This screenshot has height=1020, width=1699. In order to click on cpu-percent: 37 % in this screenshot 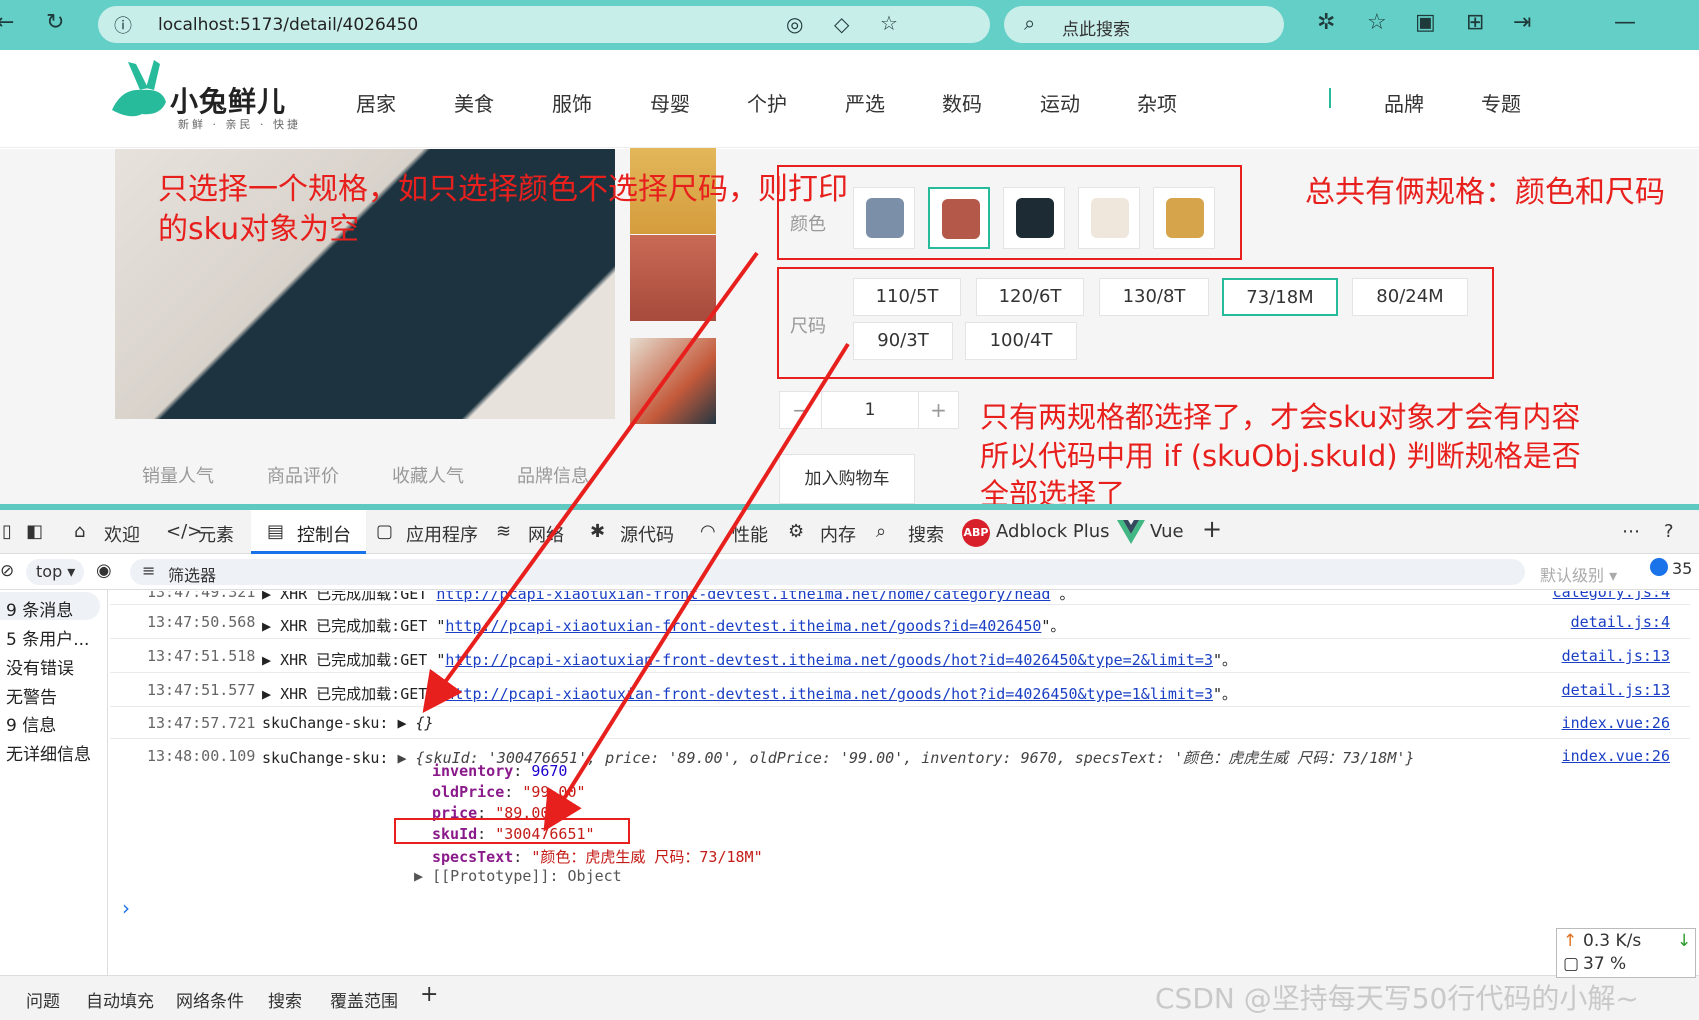, I will do `click(1605, 964)`.